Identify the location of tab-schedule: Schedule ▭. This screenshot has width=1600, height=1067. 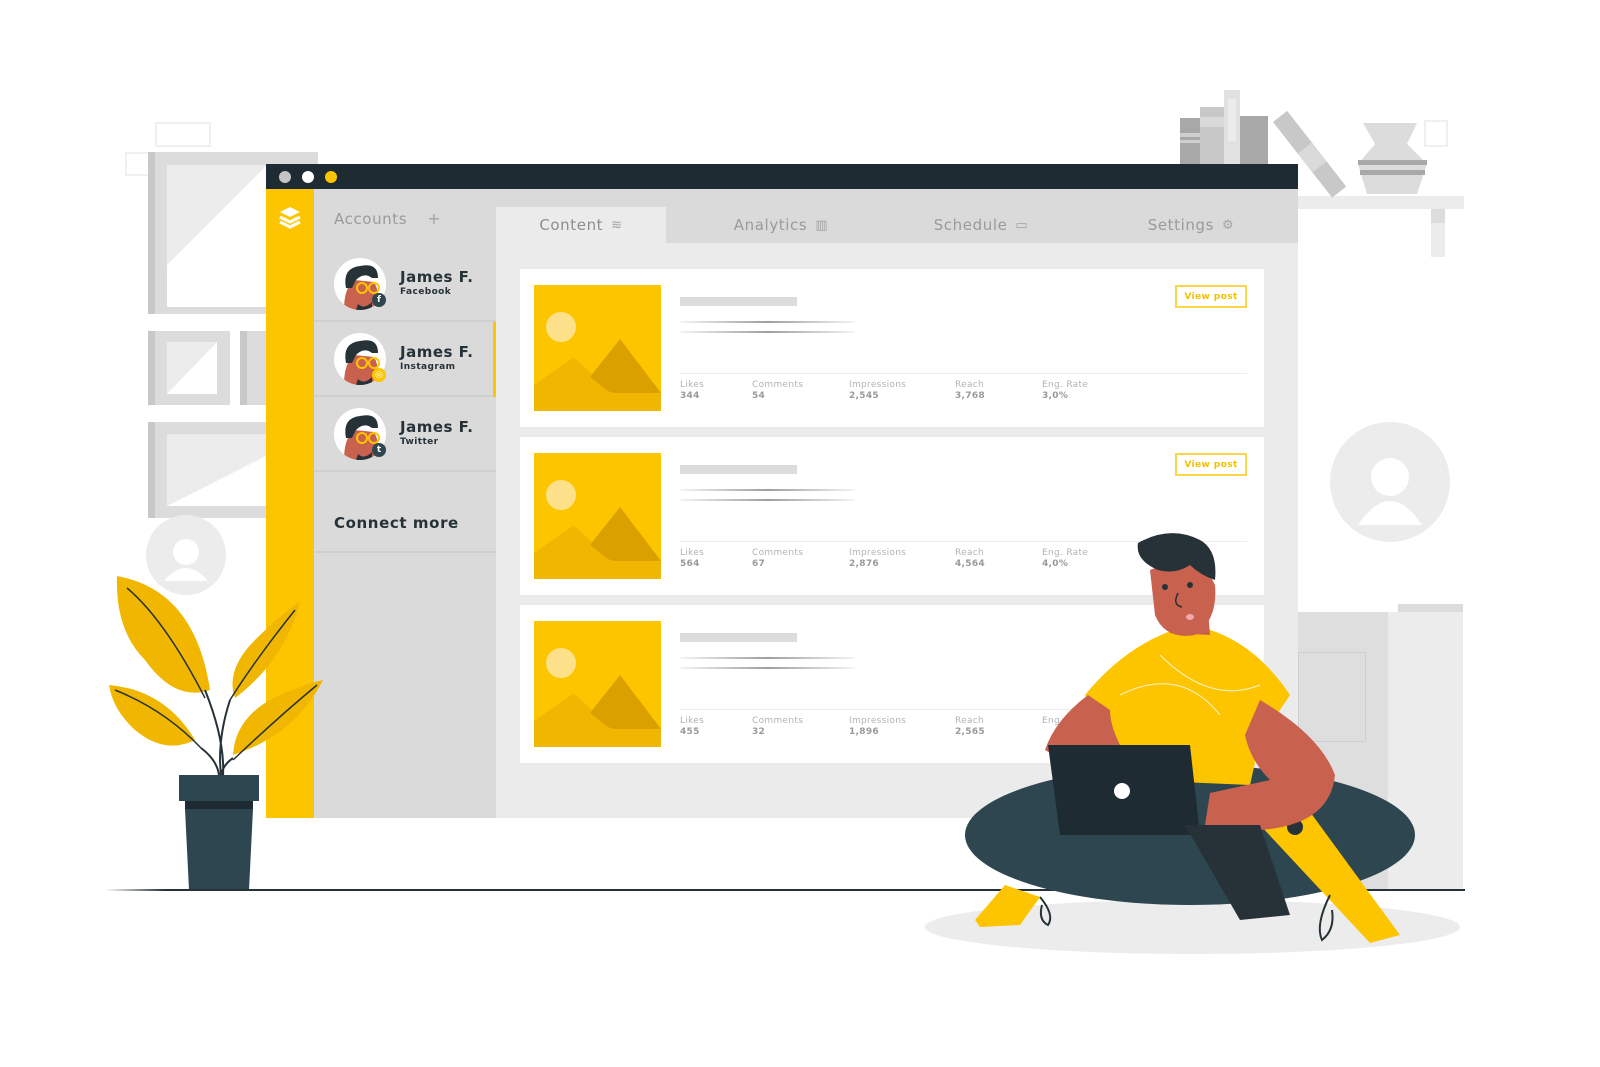
(981, 225).